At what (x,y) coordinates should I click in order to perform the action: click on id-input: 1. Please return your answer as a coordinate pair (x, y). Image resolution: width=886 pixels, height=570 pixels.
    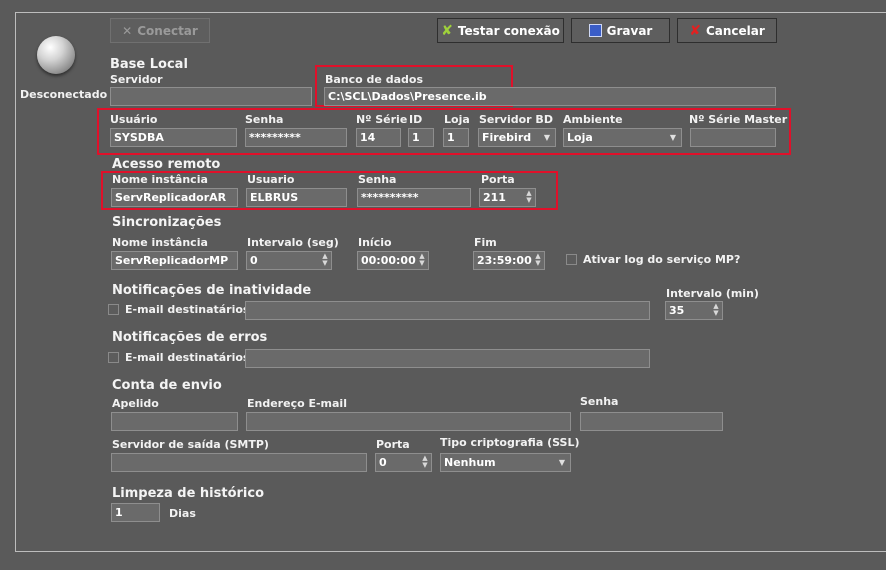
    Looking at the image, I should click on (421, 137).